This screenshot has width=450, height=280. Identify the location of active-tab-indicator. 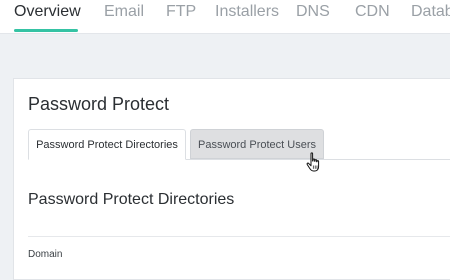
(46, 30).